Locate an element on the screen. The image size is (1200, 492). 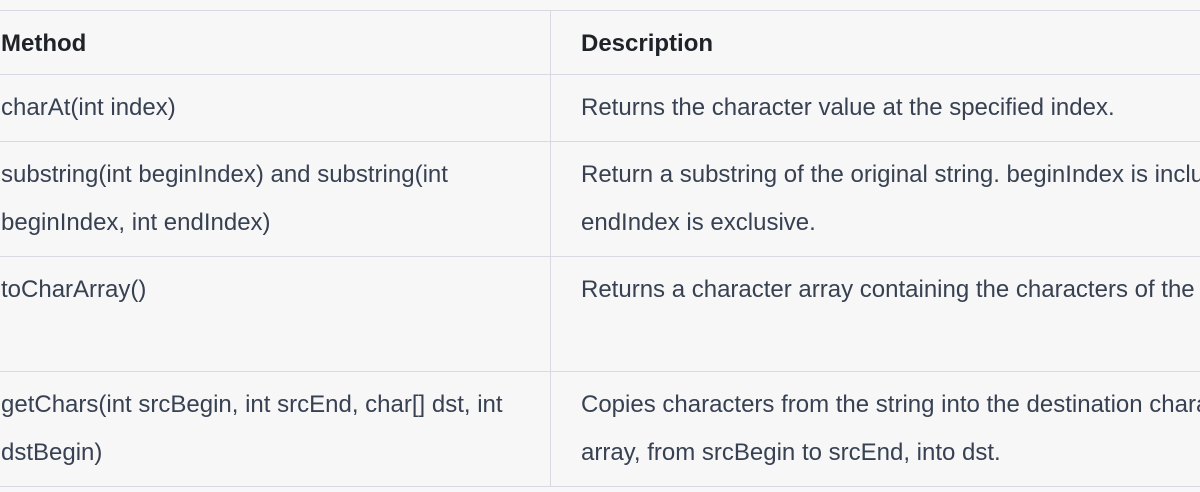
method-cell: charAt(int index) is located at coordinates (275, 108).